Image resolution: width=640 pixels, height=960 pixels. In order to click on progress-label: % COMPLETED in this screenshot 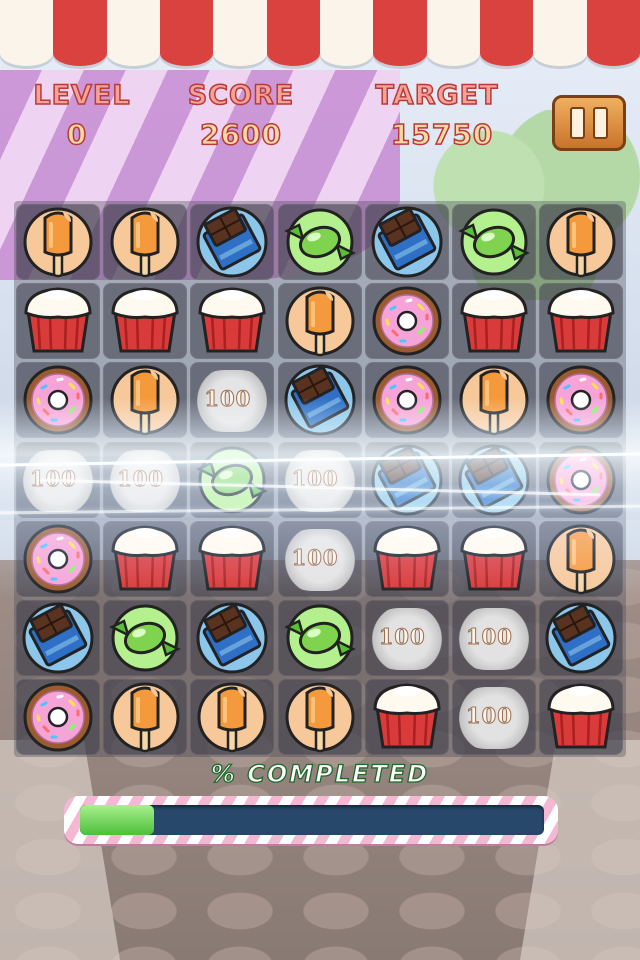, I will do `click(320, 773)`.